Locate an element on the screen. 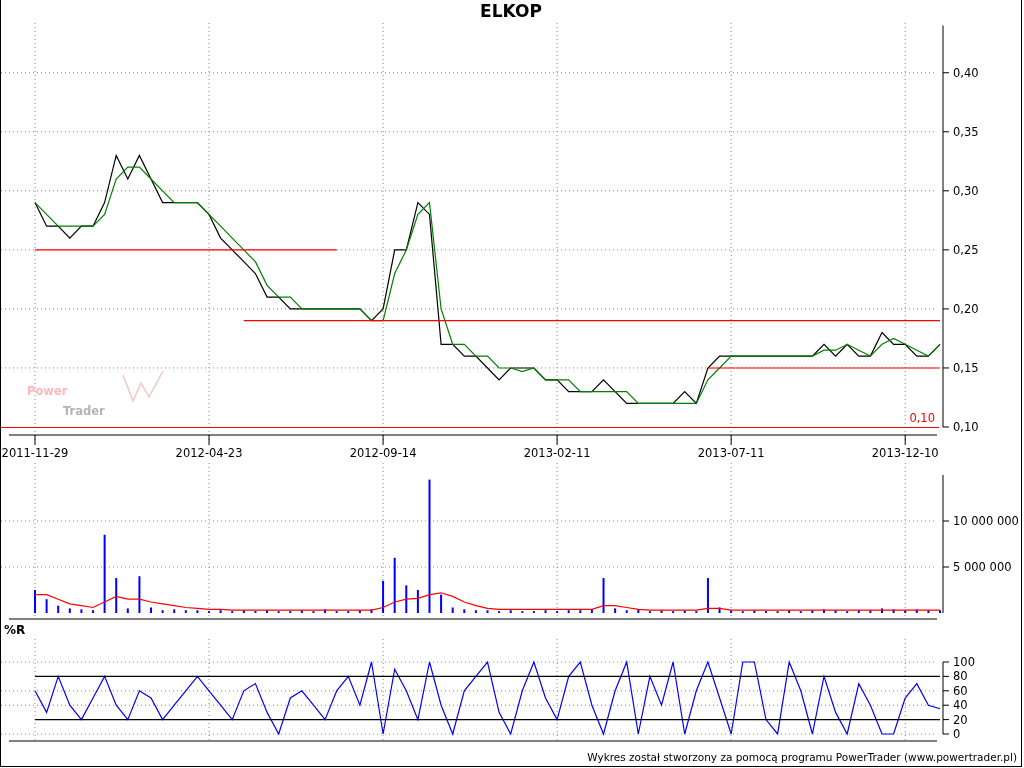 Image resolution: width=1024 pixels, height=768 pixels. axis-label: 10 000 000 is located at coordinates (986, 520).